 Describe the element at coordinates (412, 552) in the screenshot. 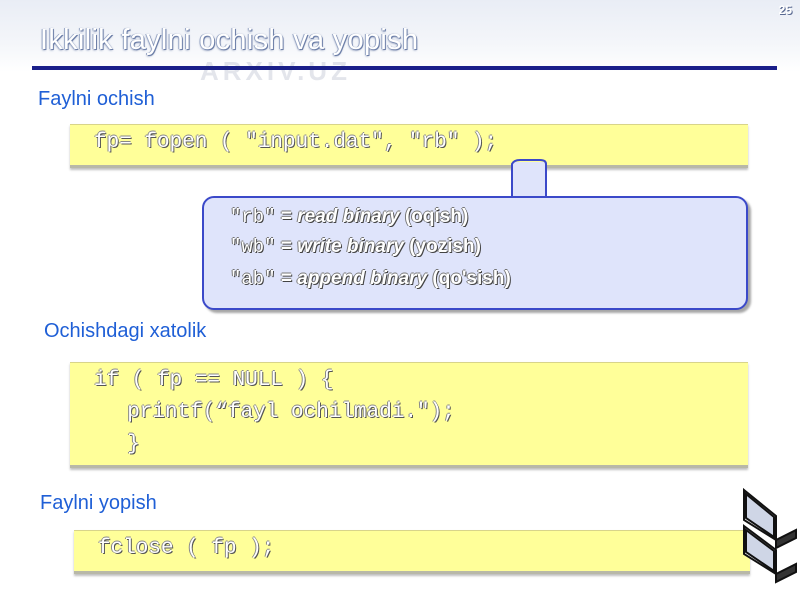

I see `close-code-box: fclose ( fp );` at that location.